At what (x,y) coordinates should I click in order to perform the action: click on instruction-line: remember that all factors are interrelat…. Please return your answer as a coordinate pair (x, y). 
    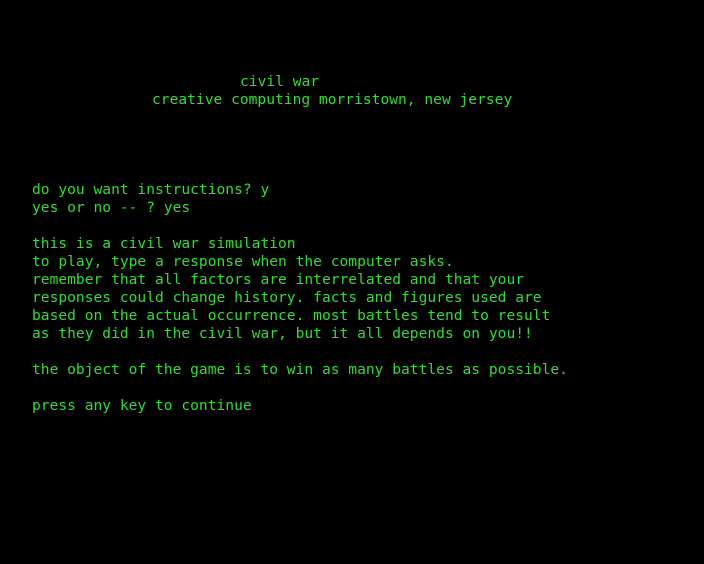
    Looking at the image, I should click on (278, 279).